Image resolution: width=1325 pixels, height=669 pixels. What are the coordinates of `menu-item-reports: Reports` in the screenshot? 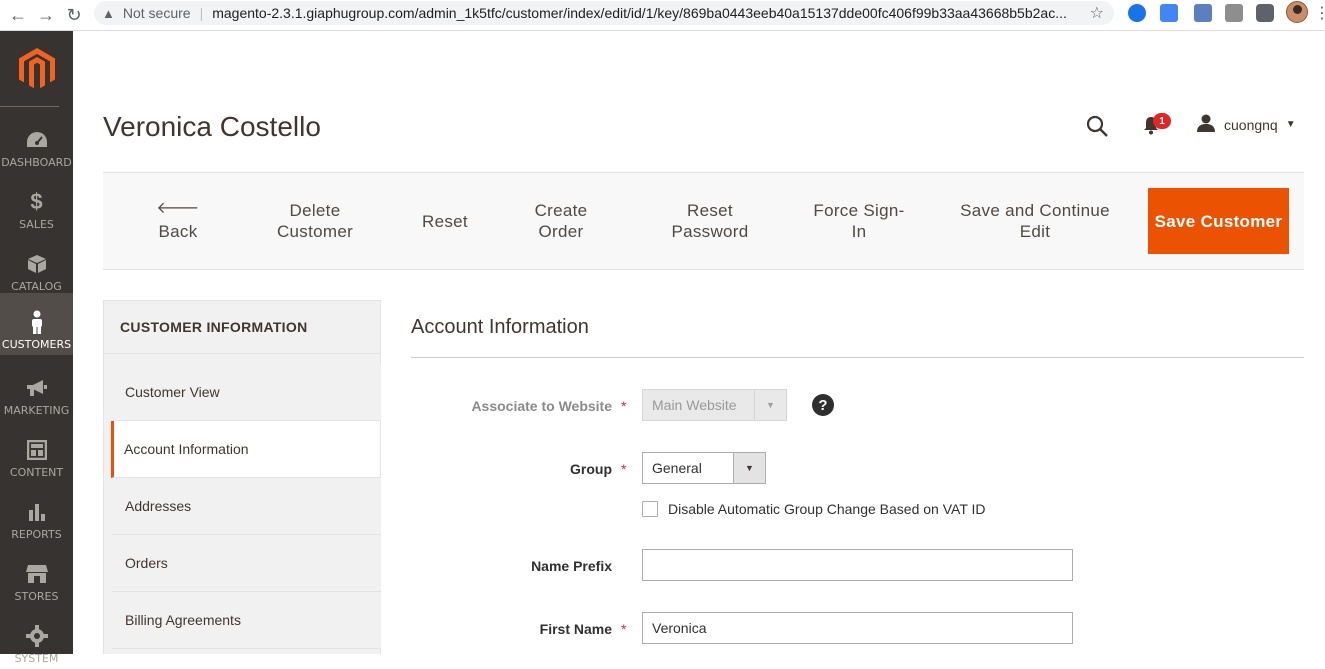 It's located at (36, 514).